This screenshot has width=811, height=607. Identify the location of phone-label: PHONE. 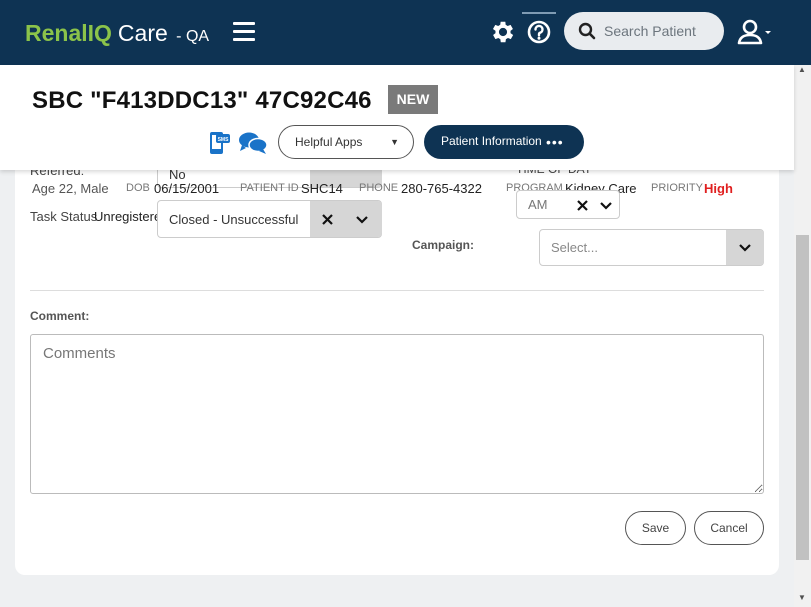
(379, 188).